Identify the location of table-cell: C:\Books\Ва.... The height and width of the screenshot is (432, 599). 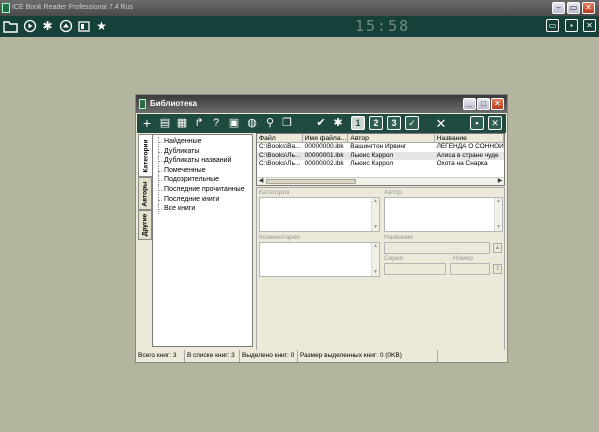
(280, 146).